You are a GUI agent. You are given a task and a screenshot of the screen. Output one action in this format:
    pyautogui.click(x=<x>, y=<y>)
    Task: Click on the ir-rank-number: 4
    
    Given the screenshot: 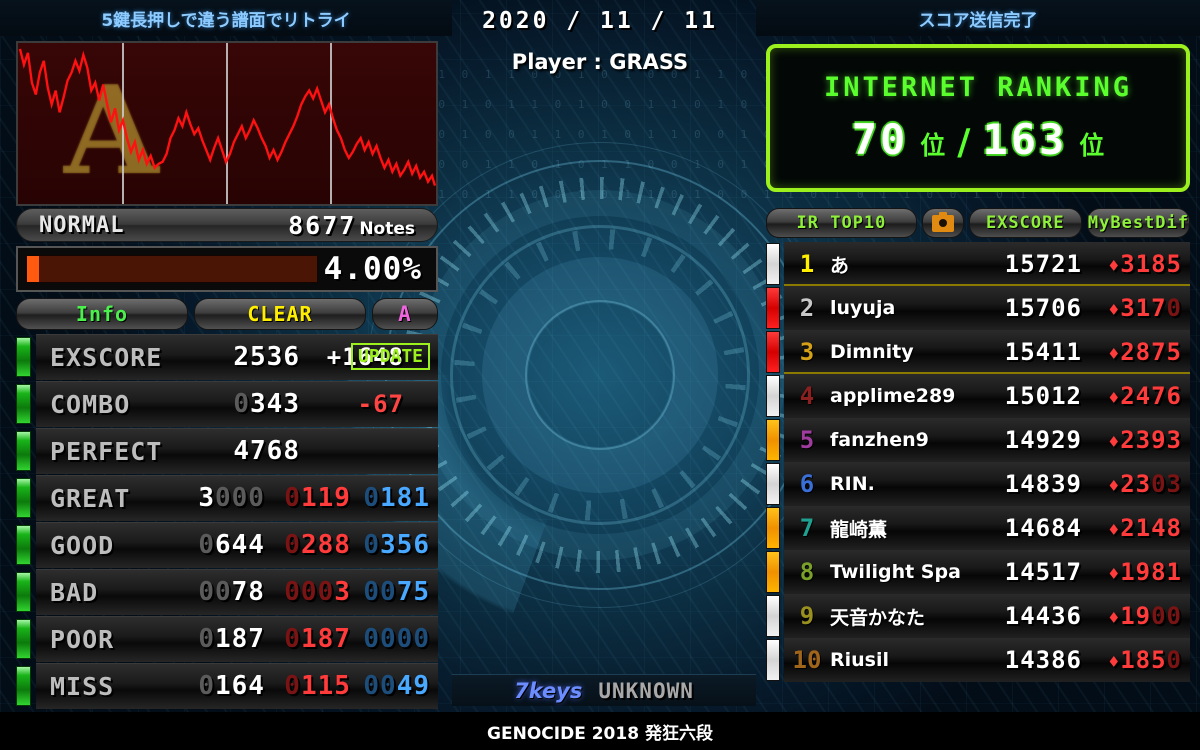 What is the action you would take?
    pyautogui.click(x=807, y=396)
    